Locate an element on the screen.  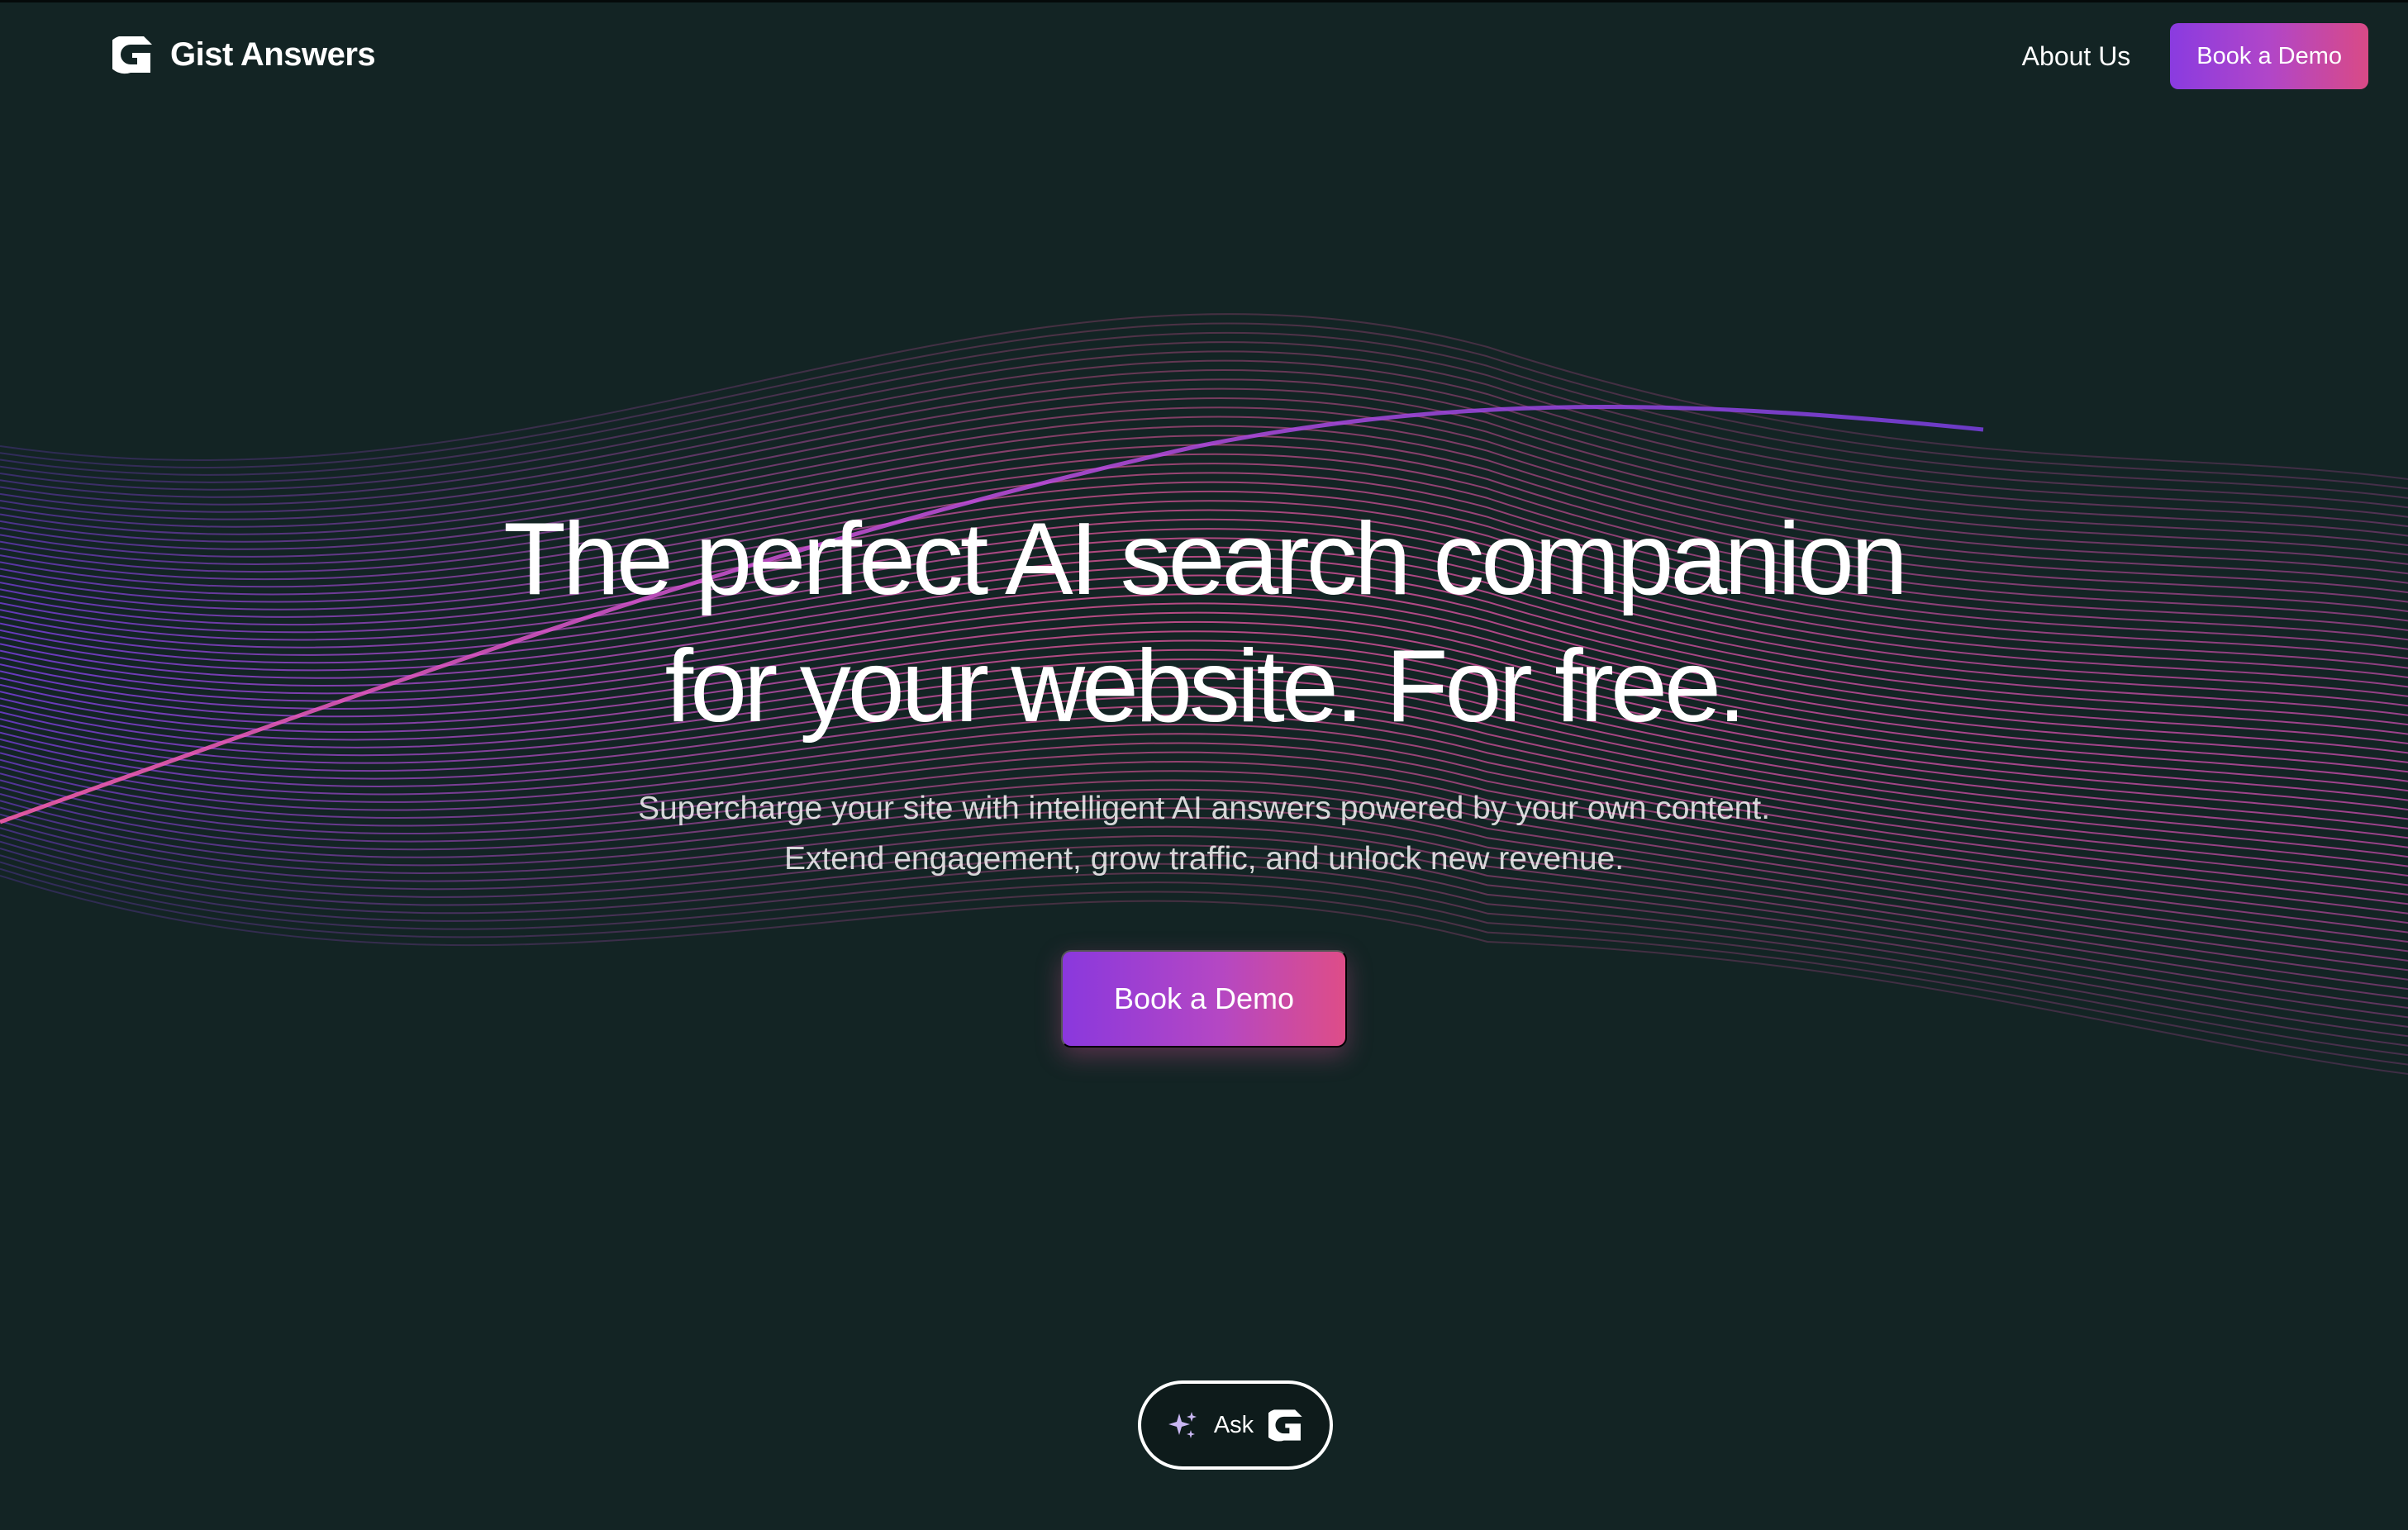
hero-title-line-2: for your website. For free. is located at coordinates (1205, 687).